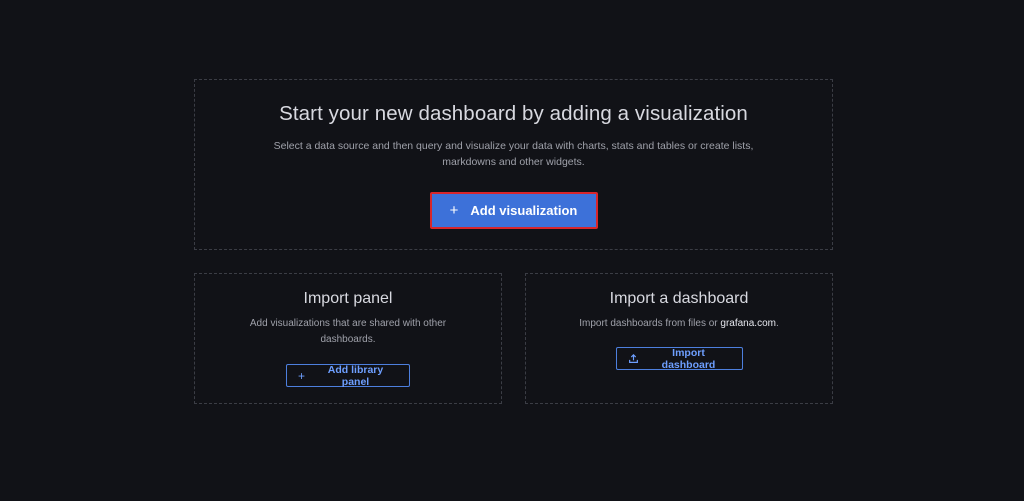 This screenshot has width=1024, height=501. I want to click on import-dashboard-label: Import dashboard, so click(688, 358).